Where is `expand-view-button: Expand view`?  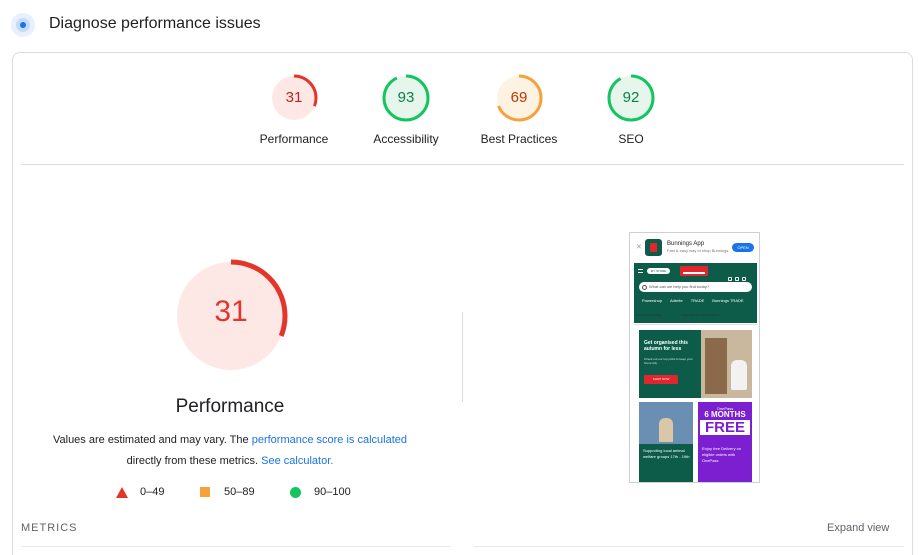
expand-view-button: Expand view is located at coordinates (858, 528).